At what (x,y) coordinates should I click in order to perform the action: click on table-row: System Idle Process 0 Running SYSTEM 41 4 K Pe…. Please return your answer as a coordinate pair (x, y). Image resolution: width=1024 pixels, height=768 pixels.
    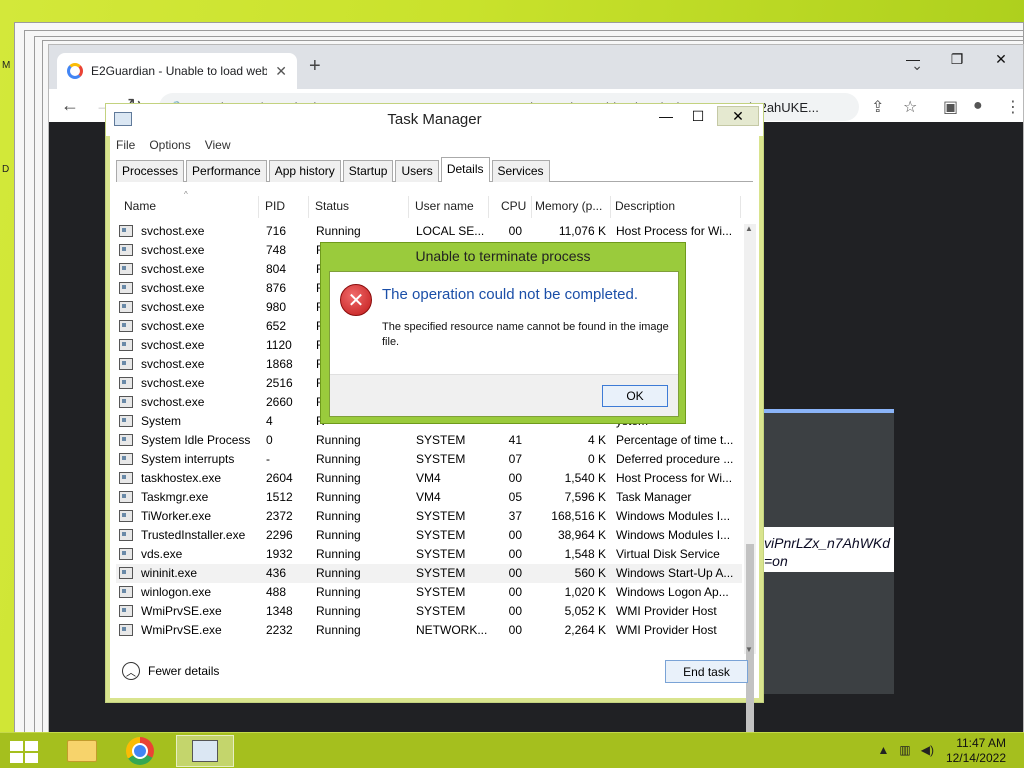
    Looking at the image, I should click on (429, 440).